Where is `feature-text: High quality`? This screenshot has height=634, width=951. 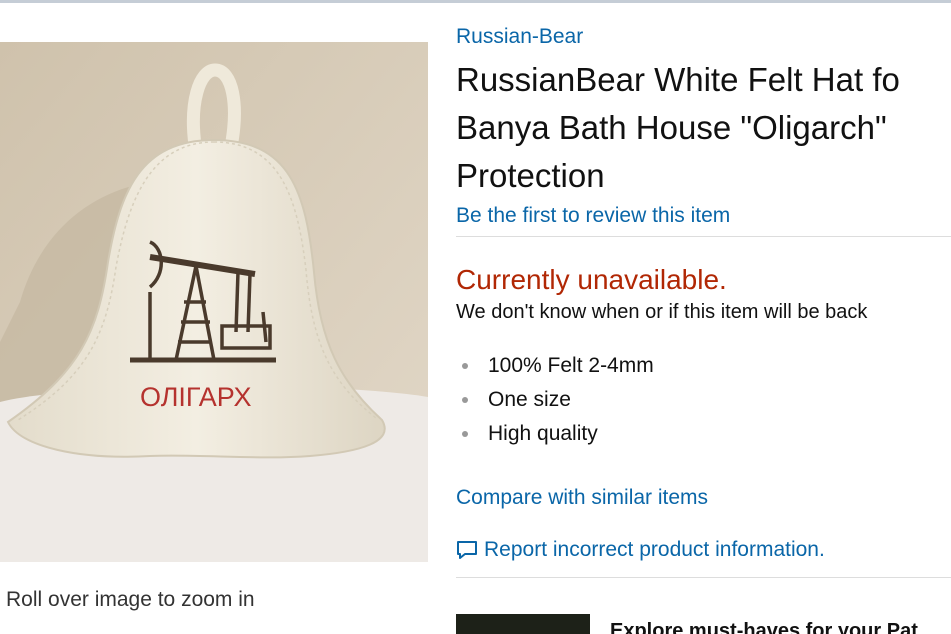
feature-text: High quality is located at coordinates (543, 433).